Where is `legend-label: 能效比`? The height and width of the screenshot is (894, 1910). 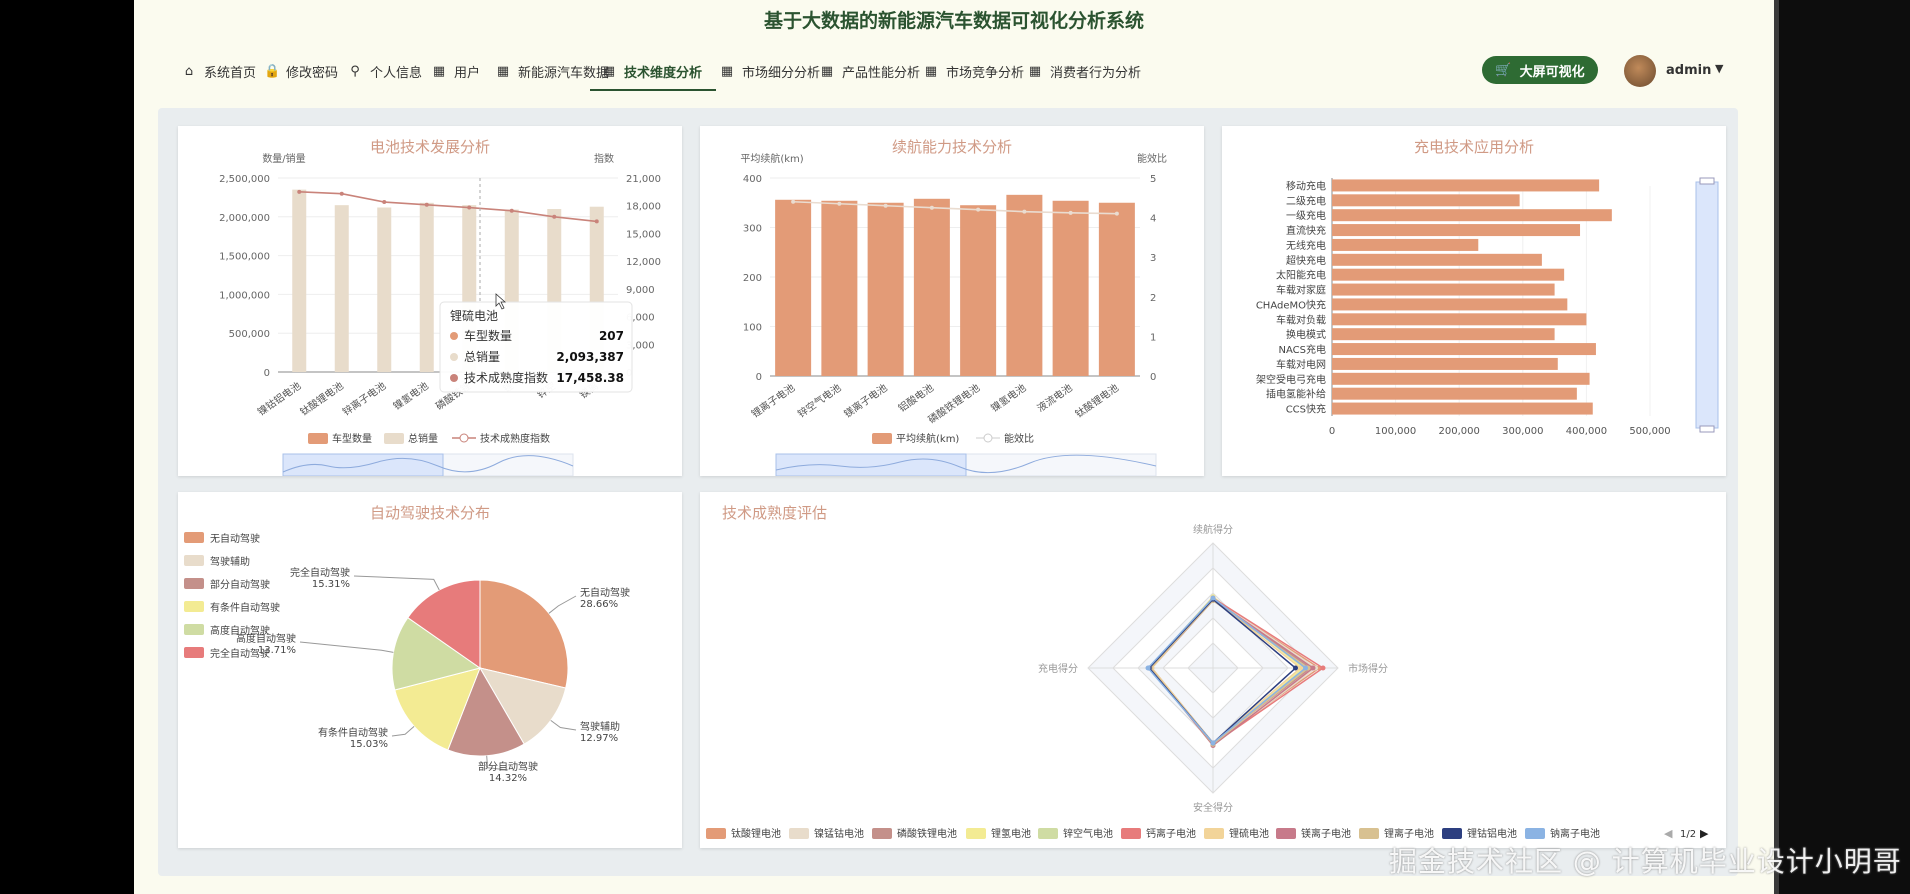
legend-label: 能效比 is located at coordinates (1019, 438).